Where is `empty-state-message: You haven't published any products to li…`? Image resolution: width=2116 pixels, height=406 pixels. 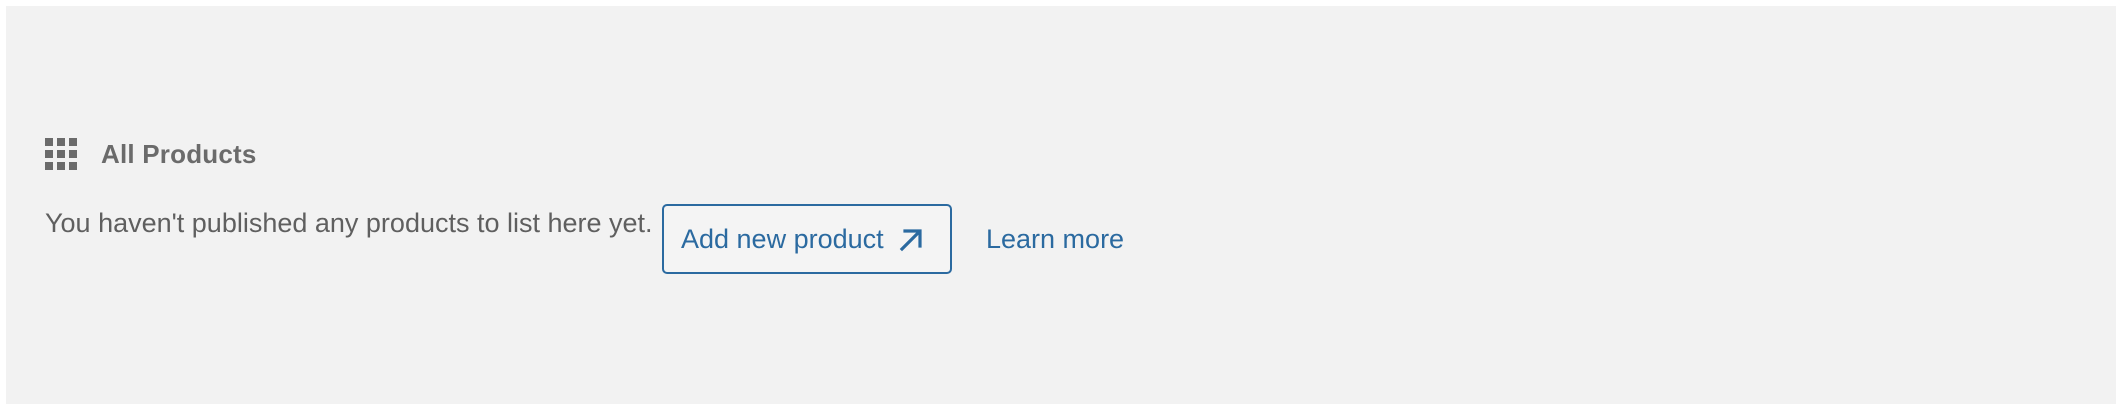
empty-state-message: You haven't published any products to li… is located at coordinates (349, 223).